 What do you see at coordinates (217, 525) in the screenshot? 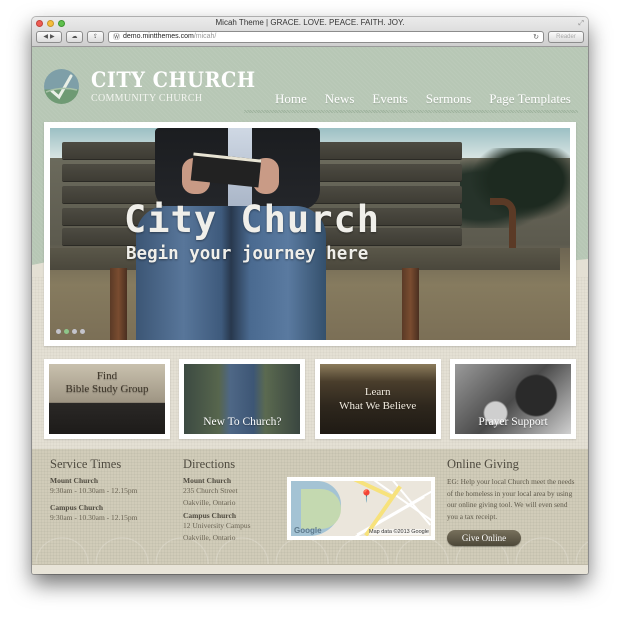
I see `directions-street: 12 University Campus` at bounding box center [217, 525].